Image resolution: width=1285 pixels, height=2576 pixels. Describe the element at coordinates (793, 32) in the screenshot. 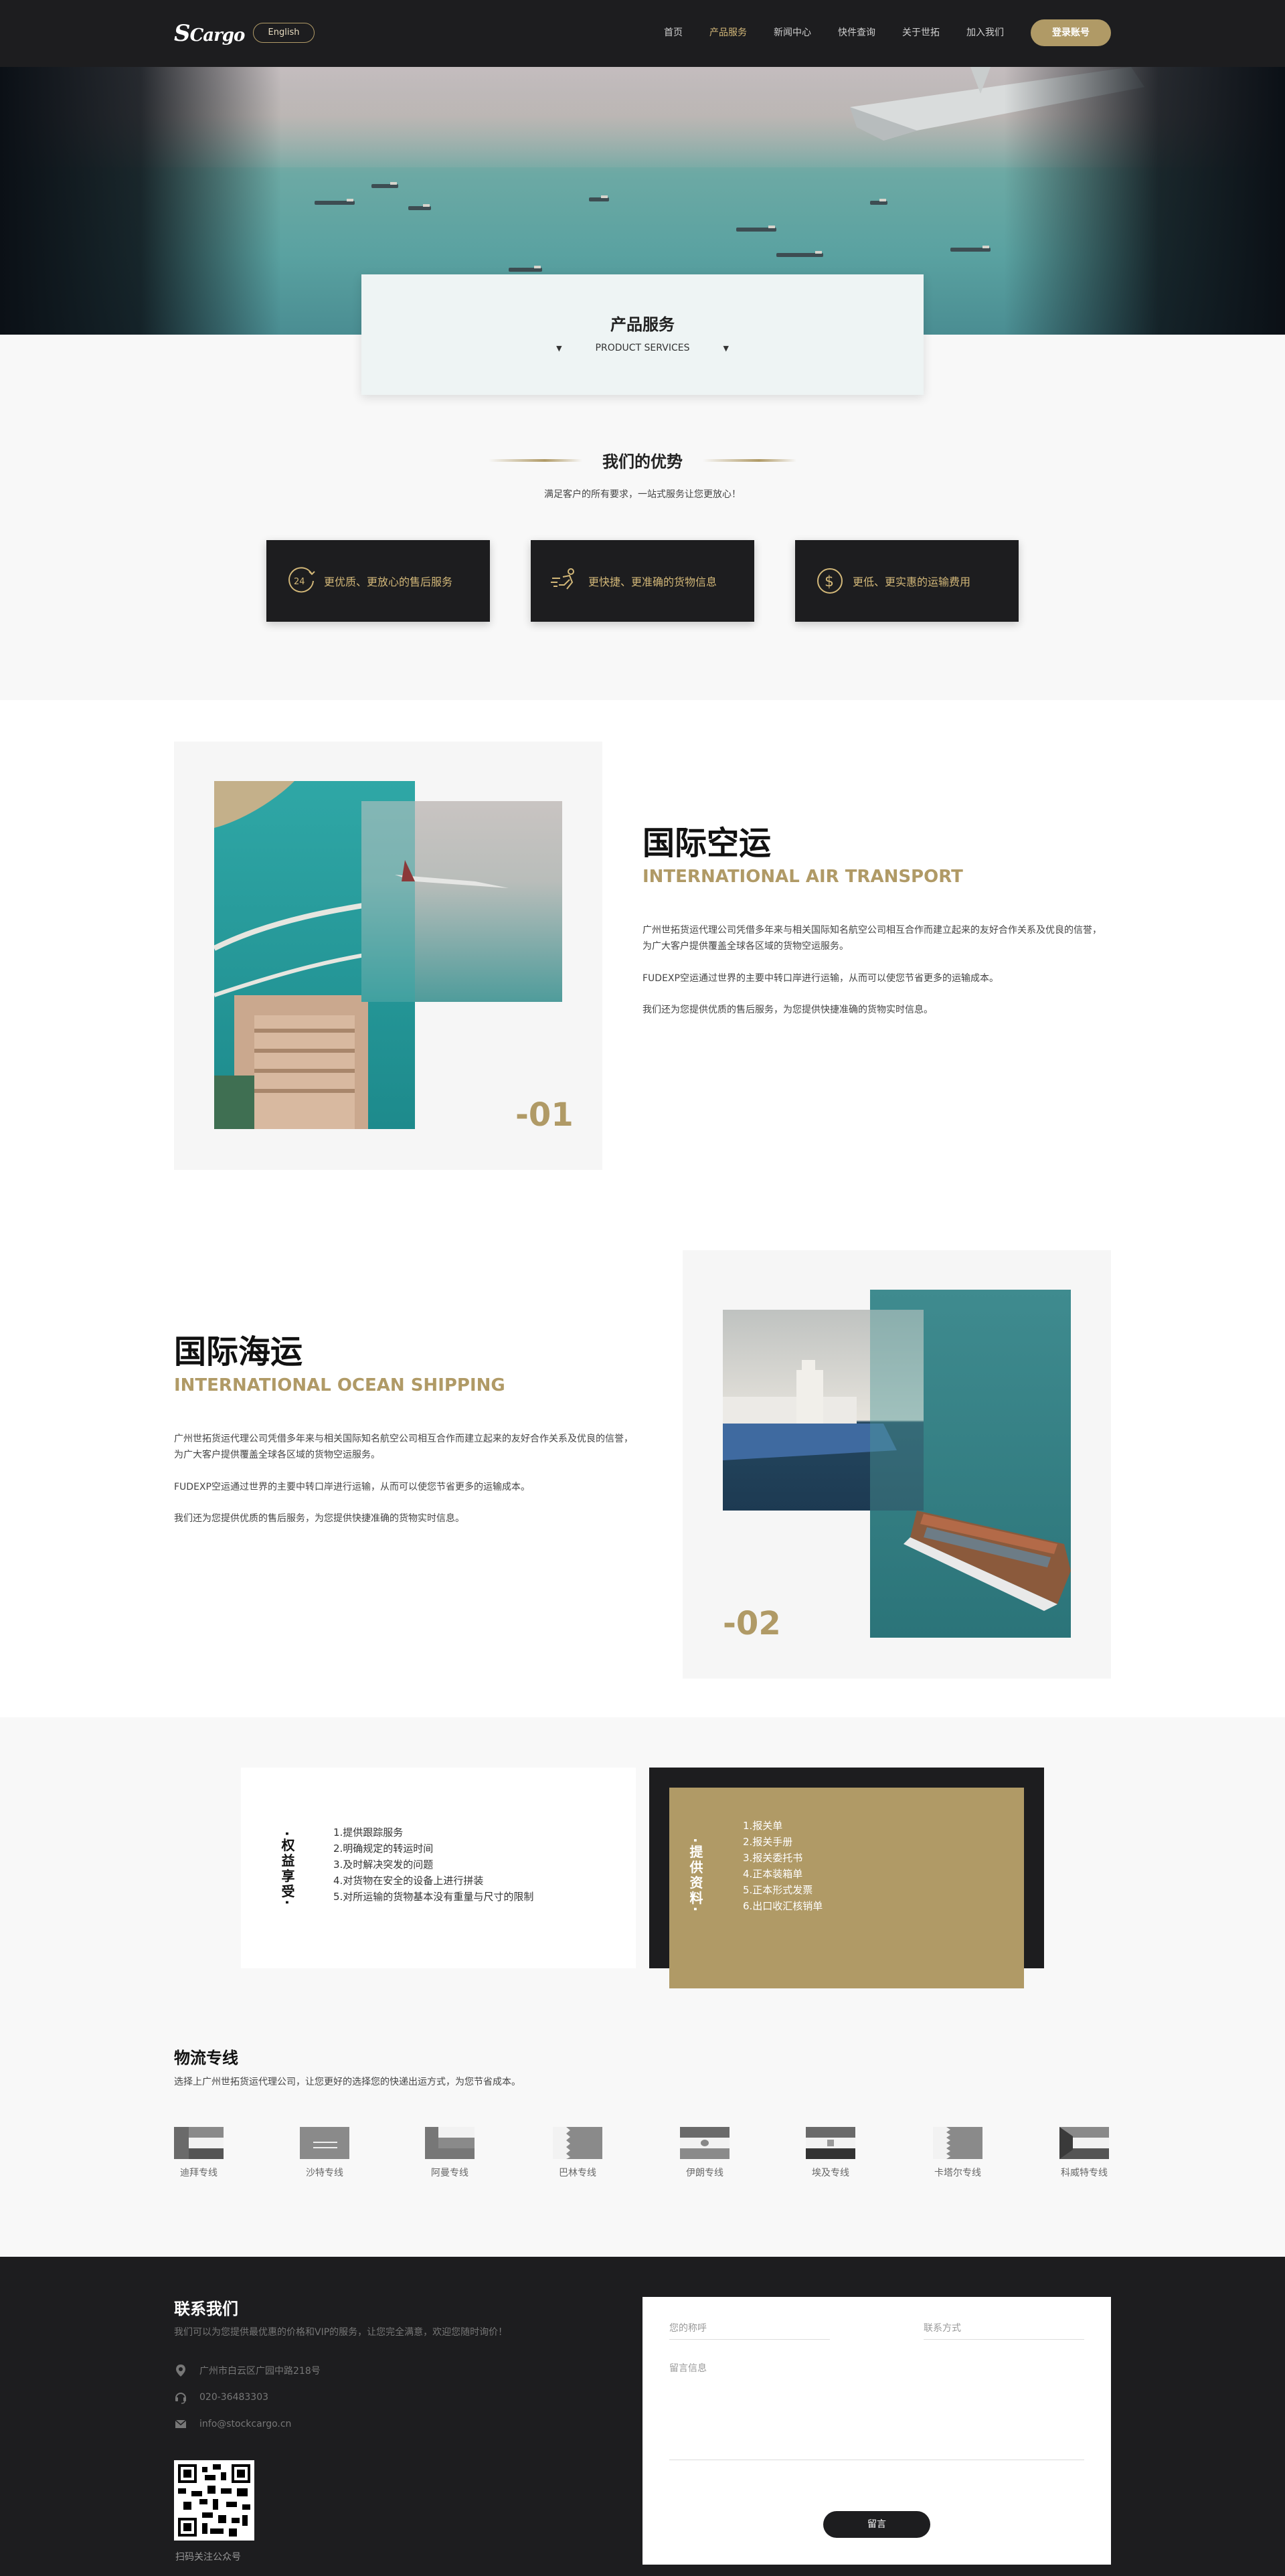

I see `nav-item-news: 新闻中心` at that location.